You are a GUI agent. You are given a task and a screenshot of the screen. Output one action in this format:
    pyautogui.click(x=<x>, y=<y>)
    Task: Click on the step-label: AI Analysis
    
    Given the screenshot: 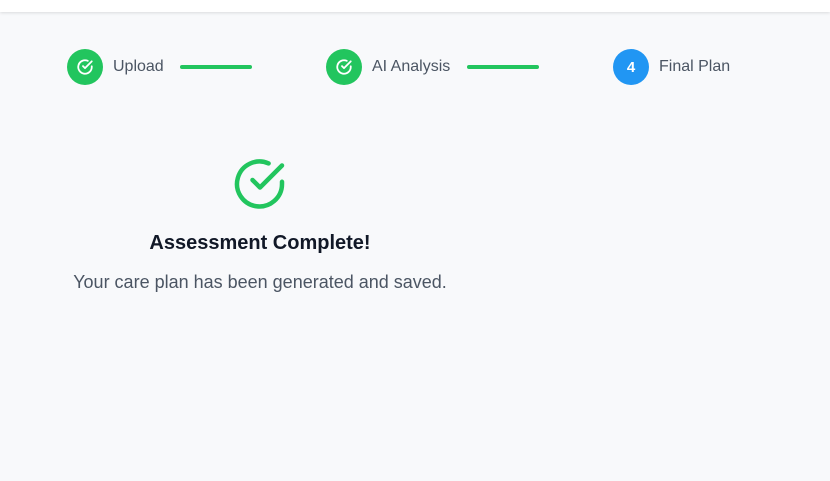 What is the action you would take?
    pyautogui.click(x=411, y=66)
    